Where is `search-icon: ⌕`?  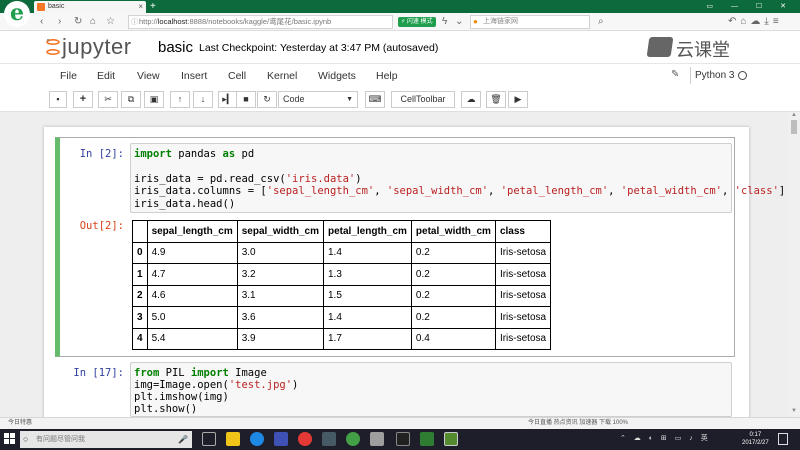
search-icon: ⌕ is located at coordinates (601, 22).